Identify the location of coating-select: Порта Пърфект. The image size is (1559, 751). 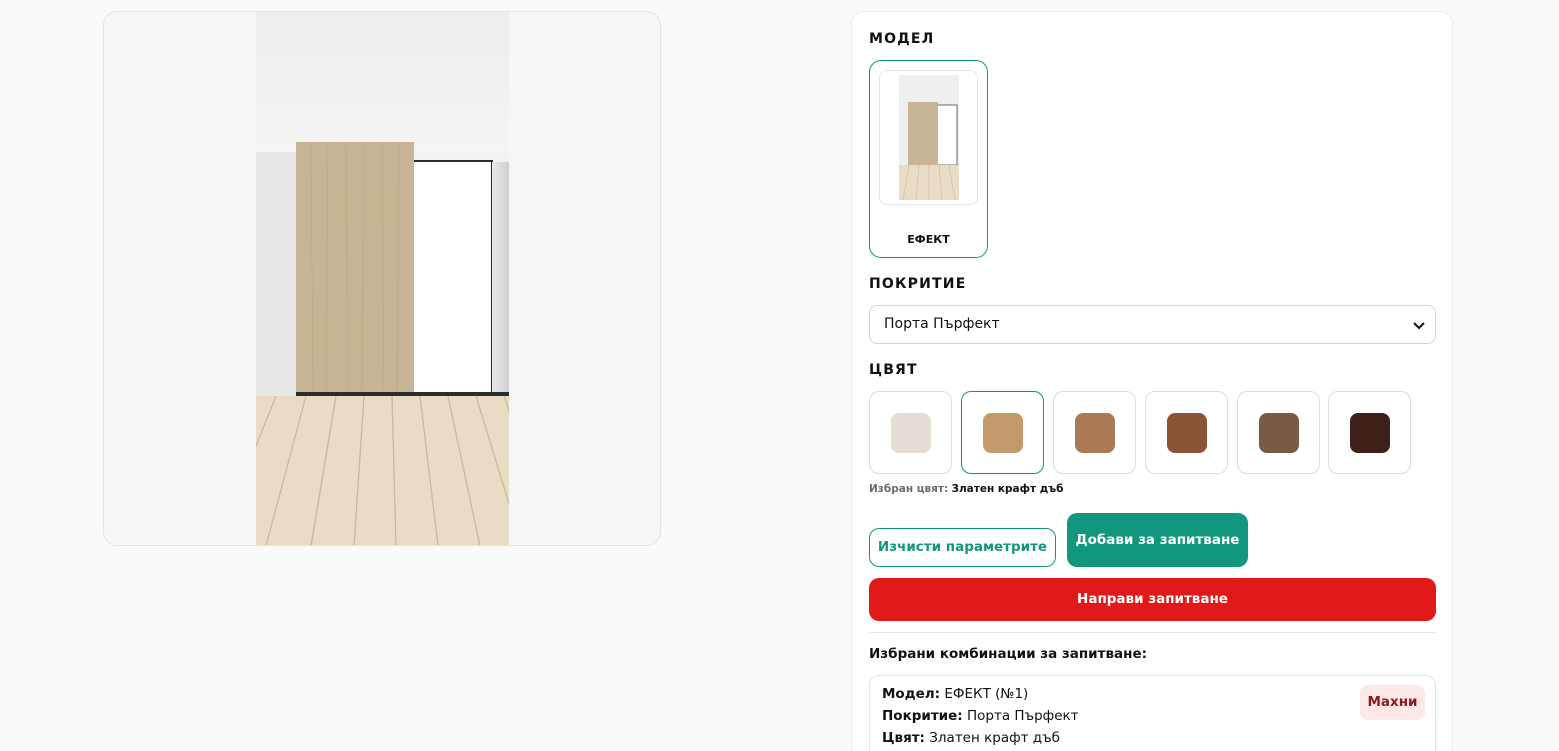
(1152, 324).